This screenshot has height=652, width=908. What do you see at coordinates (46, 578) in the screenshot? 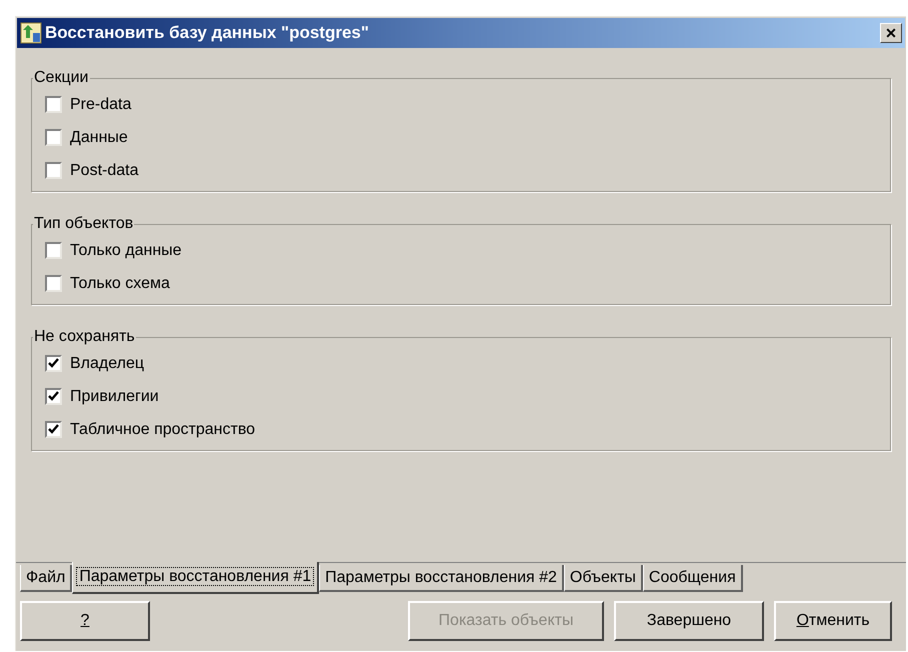
I see `tab: Файл` at bounding box center [46, 578].